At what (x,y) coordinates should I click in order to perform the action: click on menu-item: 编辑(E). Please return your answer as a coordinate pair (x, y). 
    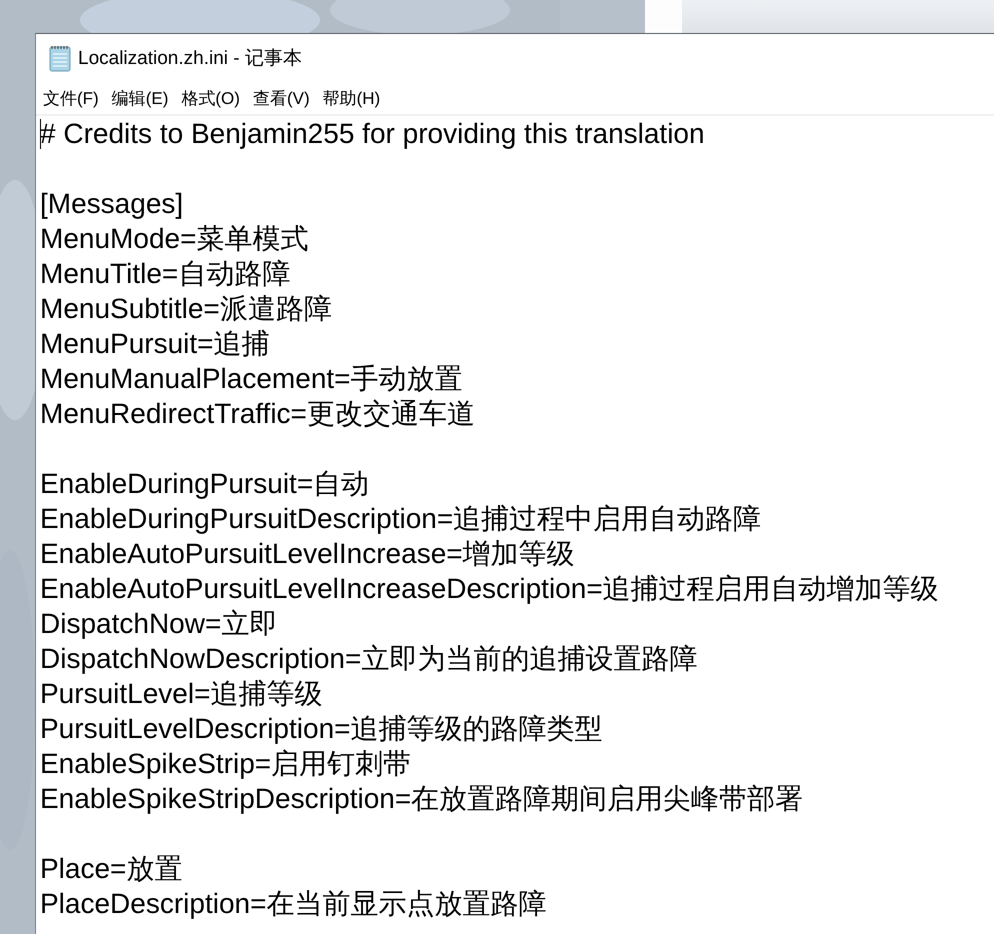
    Looking at the image, I should click on (140, 98).